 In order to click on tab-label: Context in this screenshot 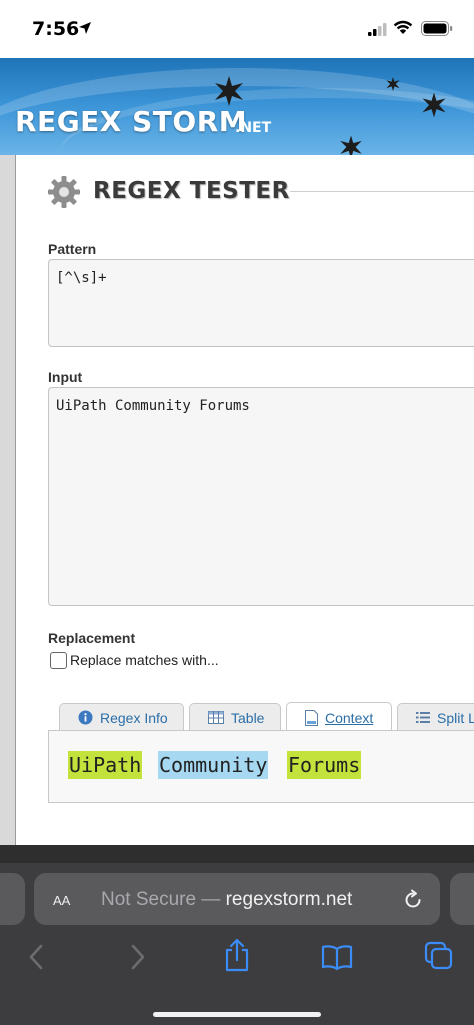, I will do `click(349, 717)`.